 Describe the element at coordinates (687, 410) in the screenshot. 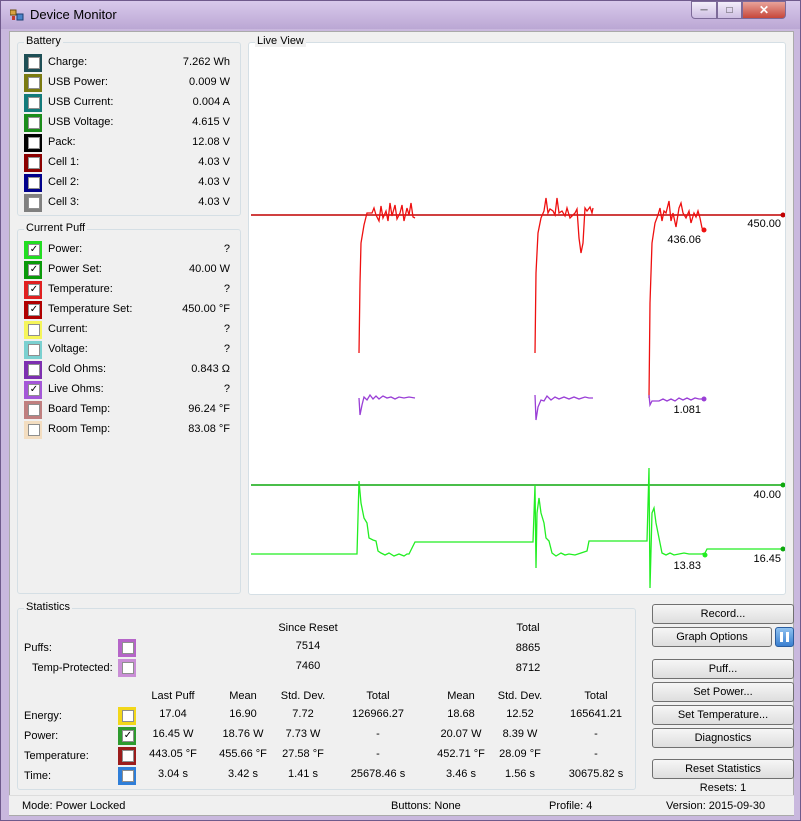

I see `ohms-last-label: 1.081` at that location.